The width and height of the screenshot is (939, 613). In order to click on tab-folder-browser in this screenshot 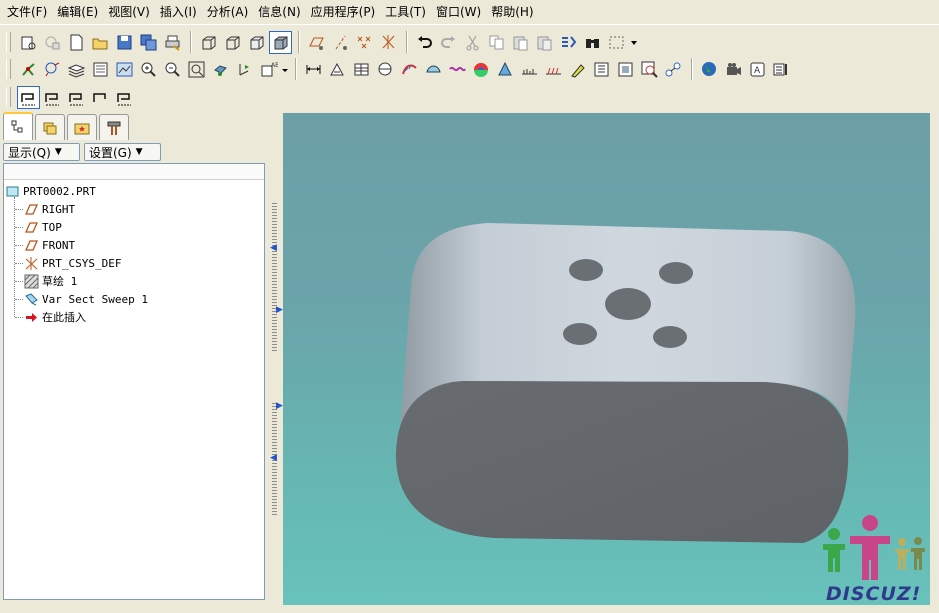, I will do `click(50, 127)`.